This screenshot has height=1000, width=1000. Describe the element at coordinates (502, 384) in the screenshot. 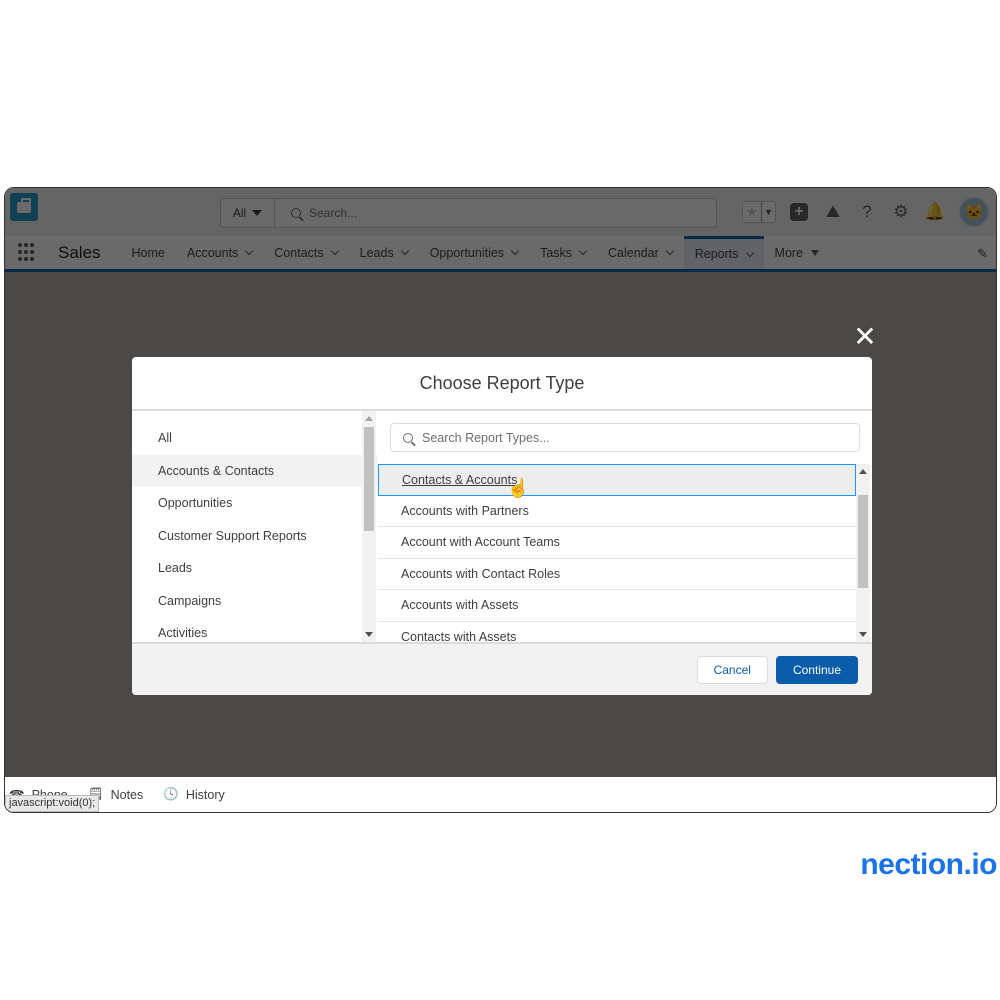

I see `modal-title: Choose Report Type` at that location.